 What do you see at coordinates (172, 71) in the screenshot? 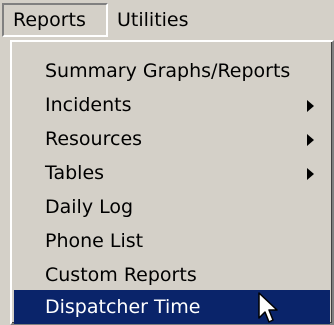
I see `menu-item-summary-graphs-reports: Summary Graphs/Reports` at bounding box center [172, 71].